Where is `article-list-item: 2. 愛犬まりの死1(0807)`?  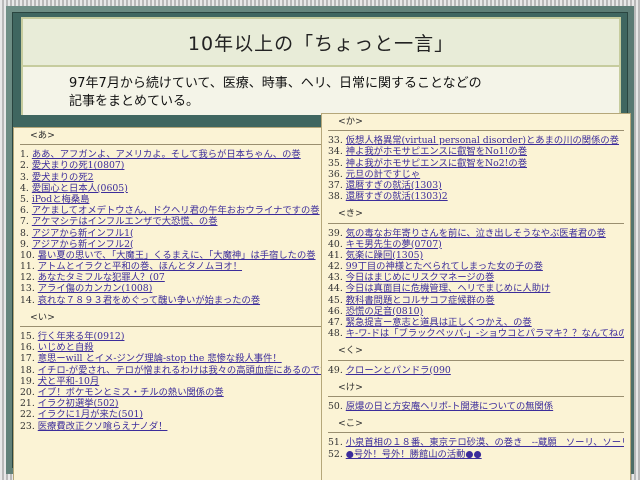
article-list-item: 2. 愛犬まりの死1(0807) is located at coordinates (172, 165).